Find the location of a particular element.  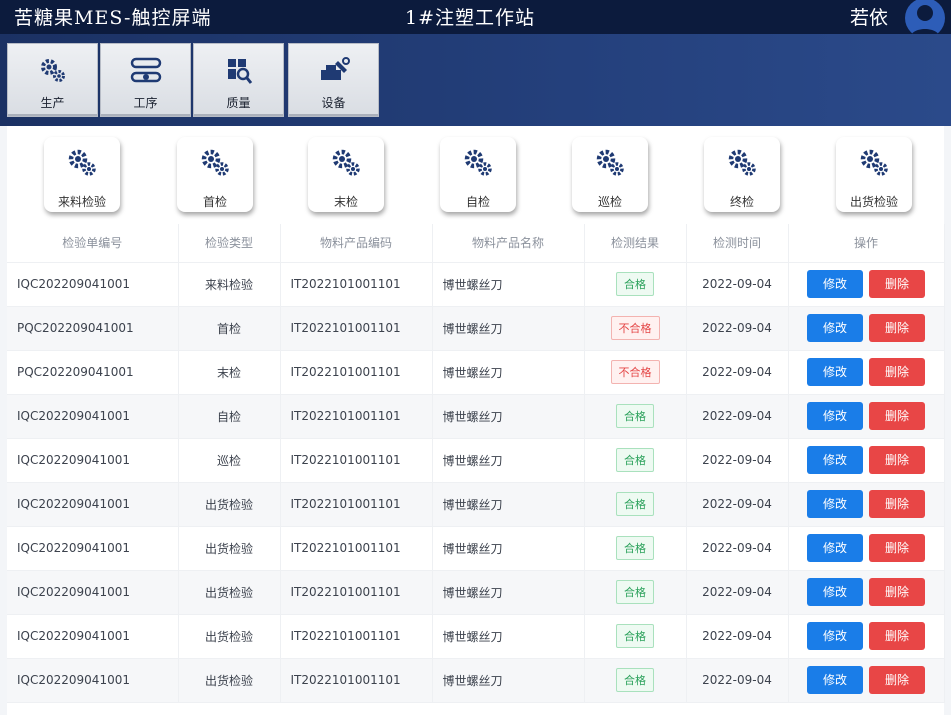

inspection-type-button: 出货检验 is located at coordinates (874, 174).